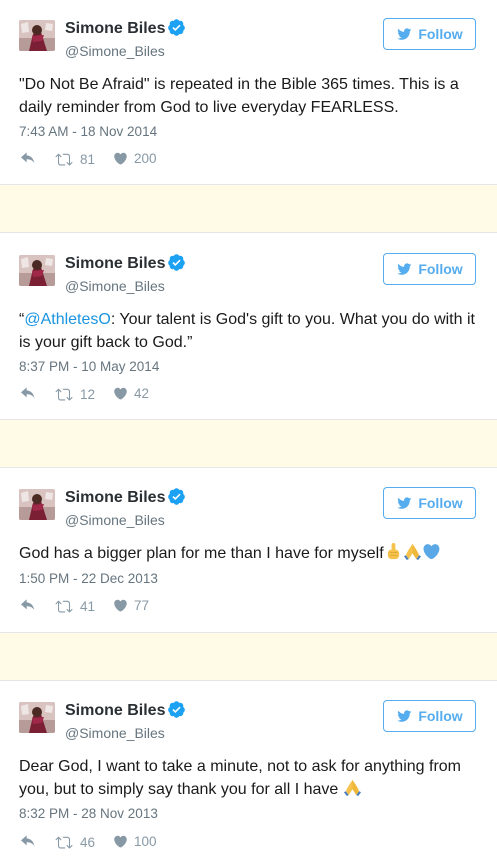  I want to click on retweet-count: 81, so click(88, 159).